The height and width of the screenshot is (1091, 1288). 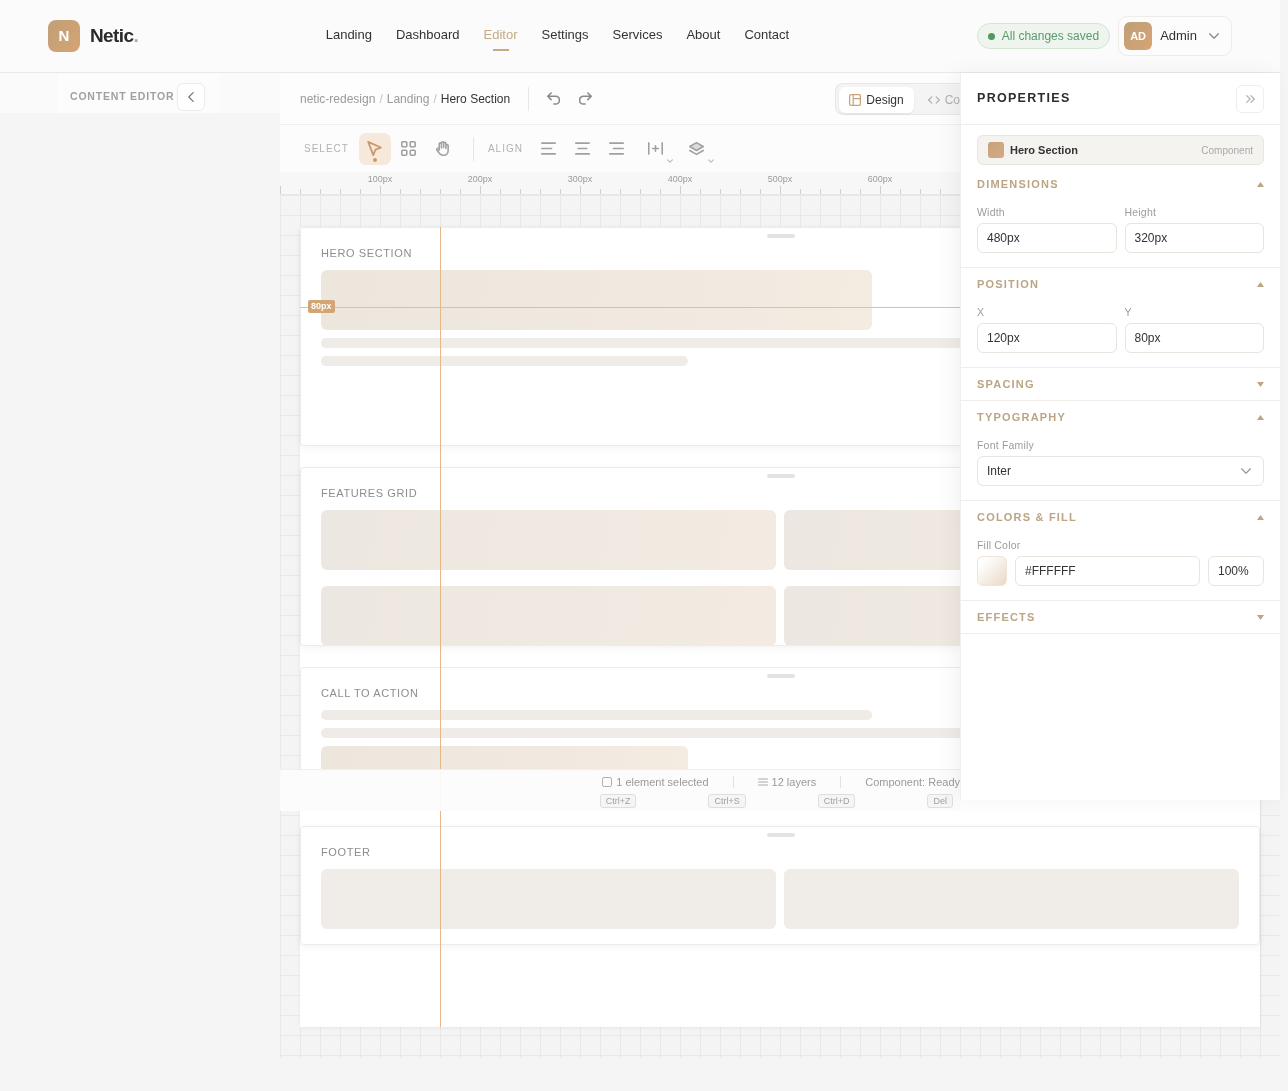 I want to click on collapse-panel-button, so click(x=1250, y=98).